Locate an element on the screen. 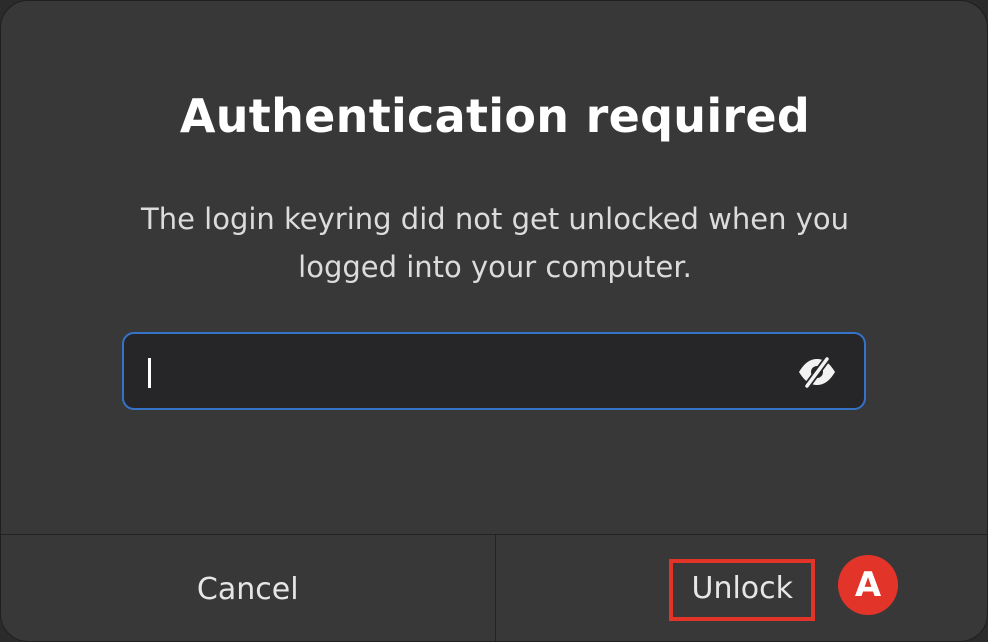  eye-slash-icon is located at coordinates (817, 372).